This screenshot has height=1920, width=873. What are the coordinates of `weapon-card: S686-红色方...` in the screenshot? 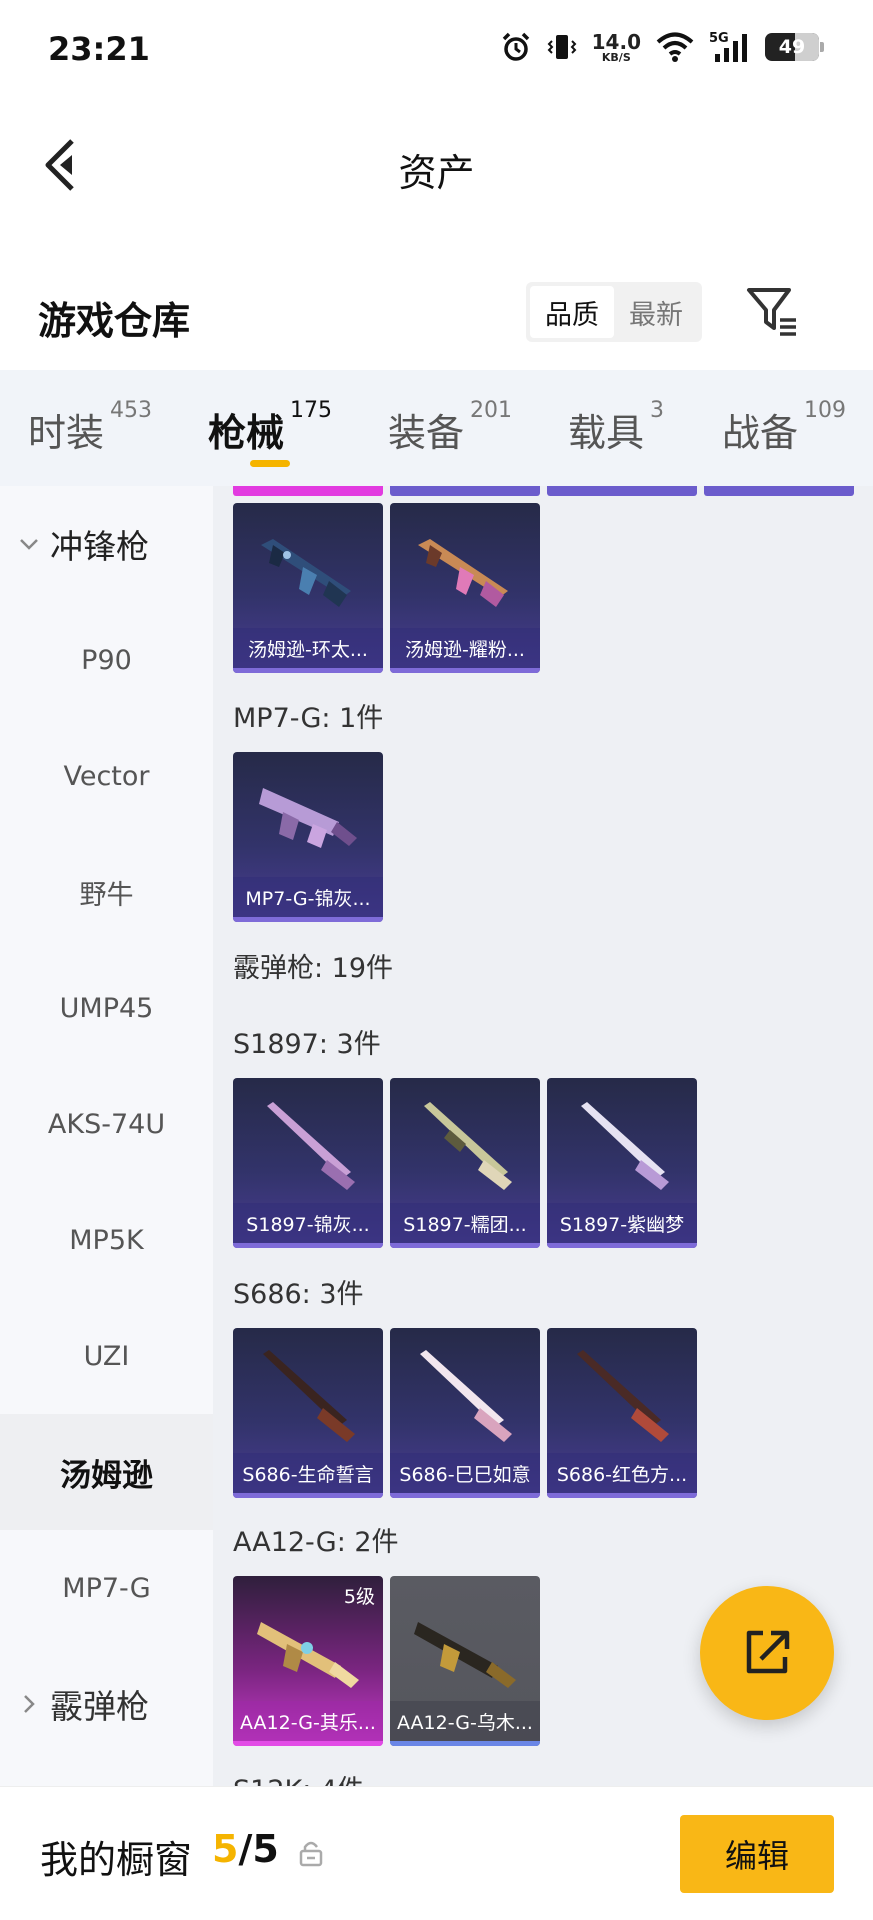 It's located at (622, 1413).